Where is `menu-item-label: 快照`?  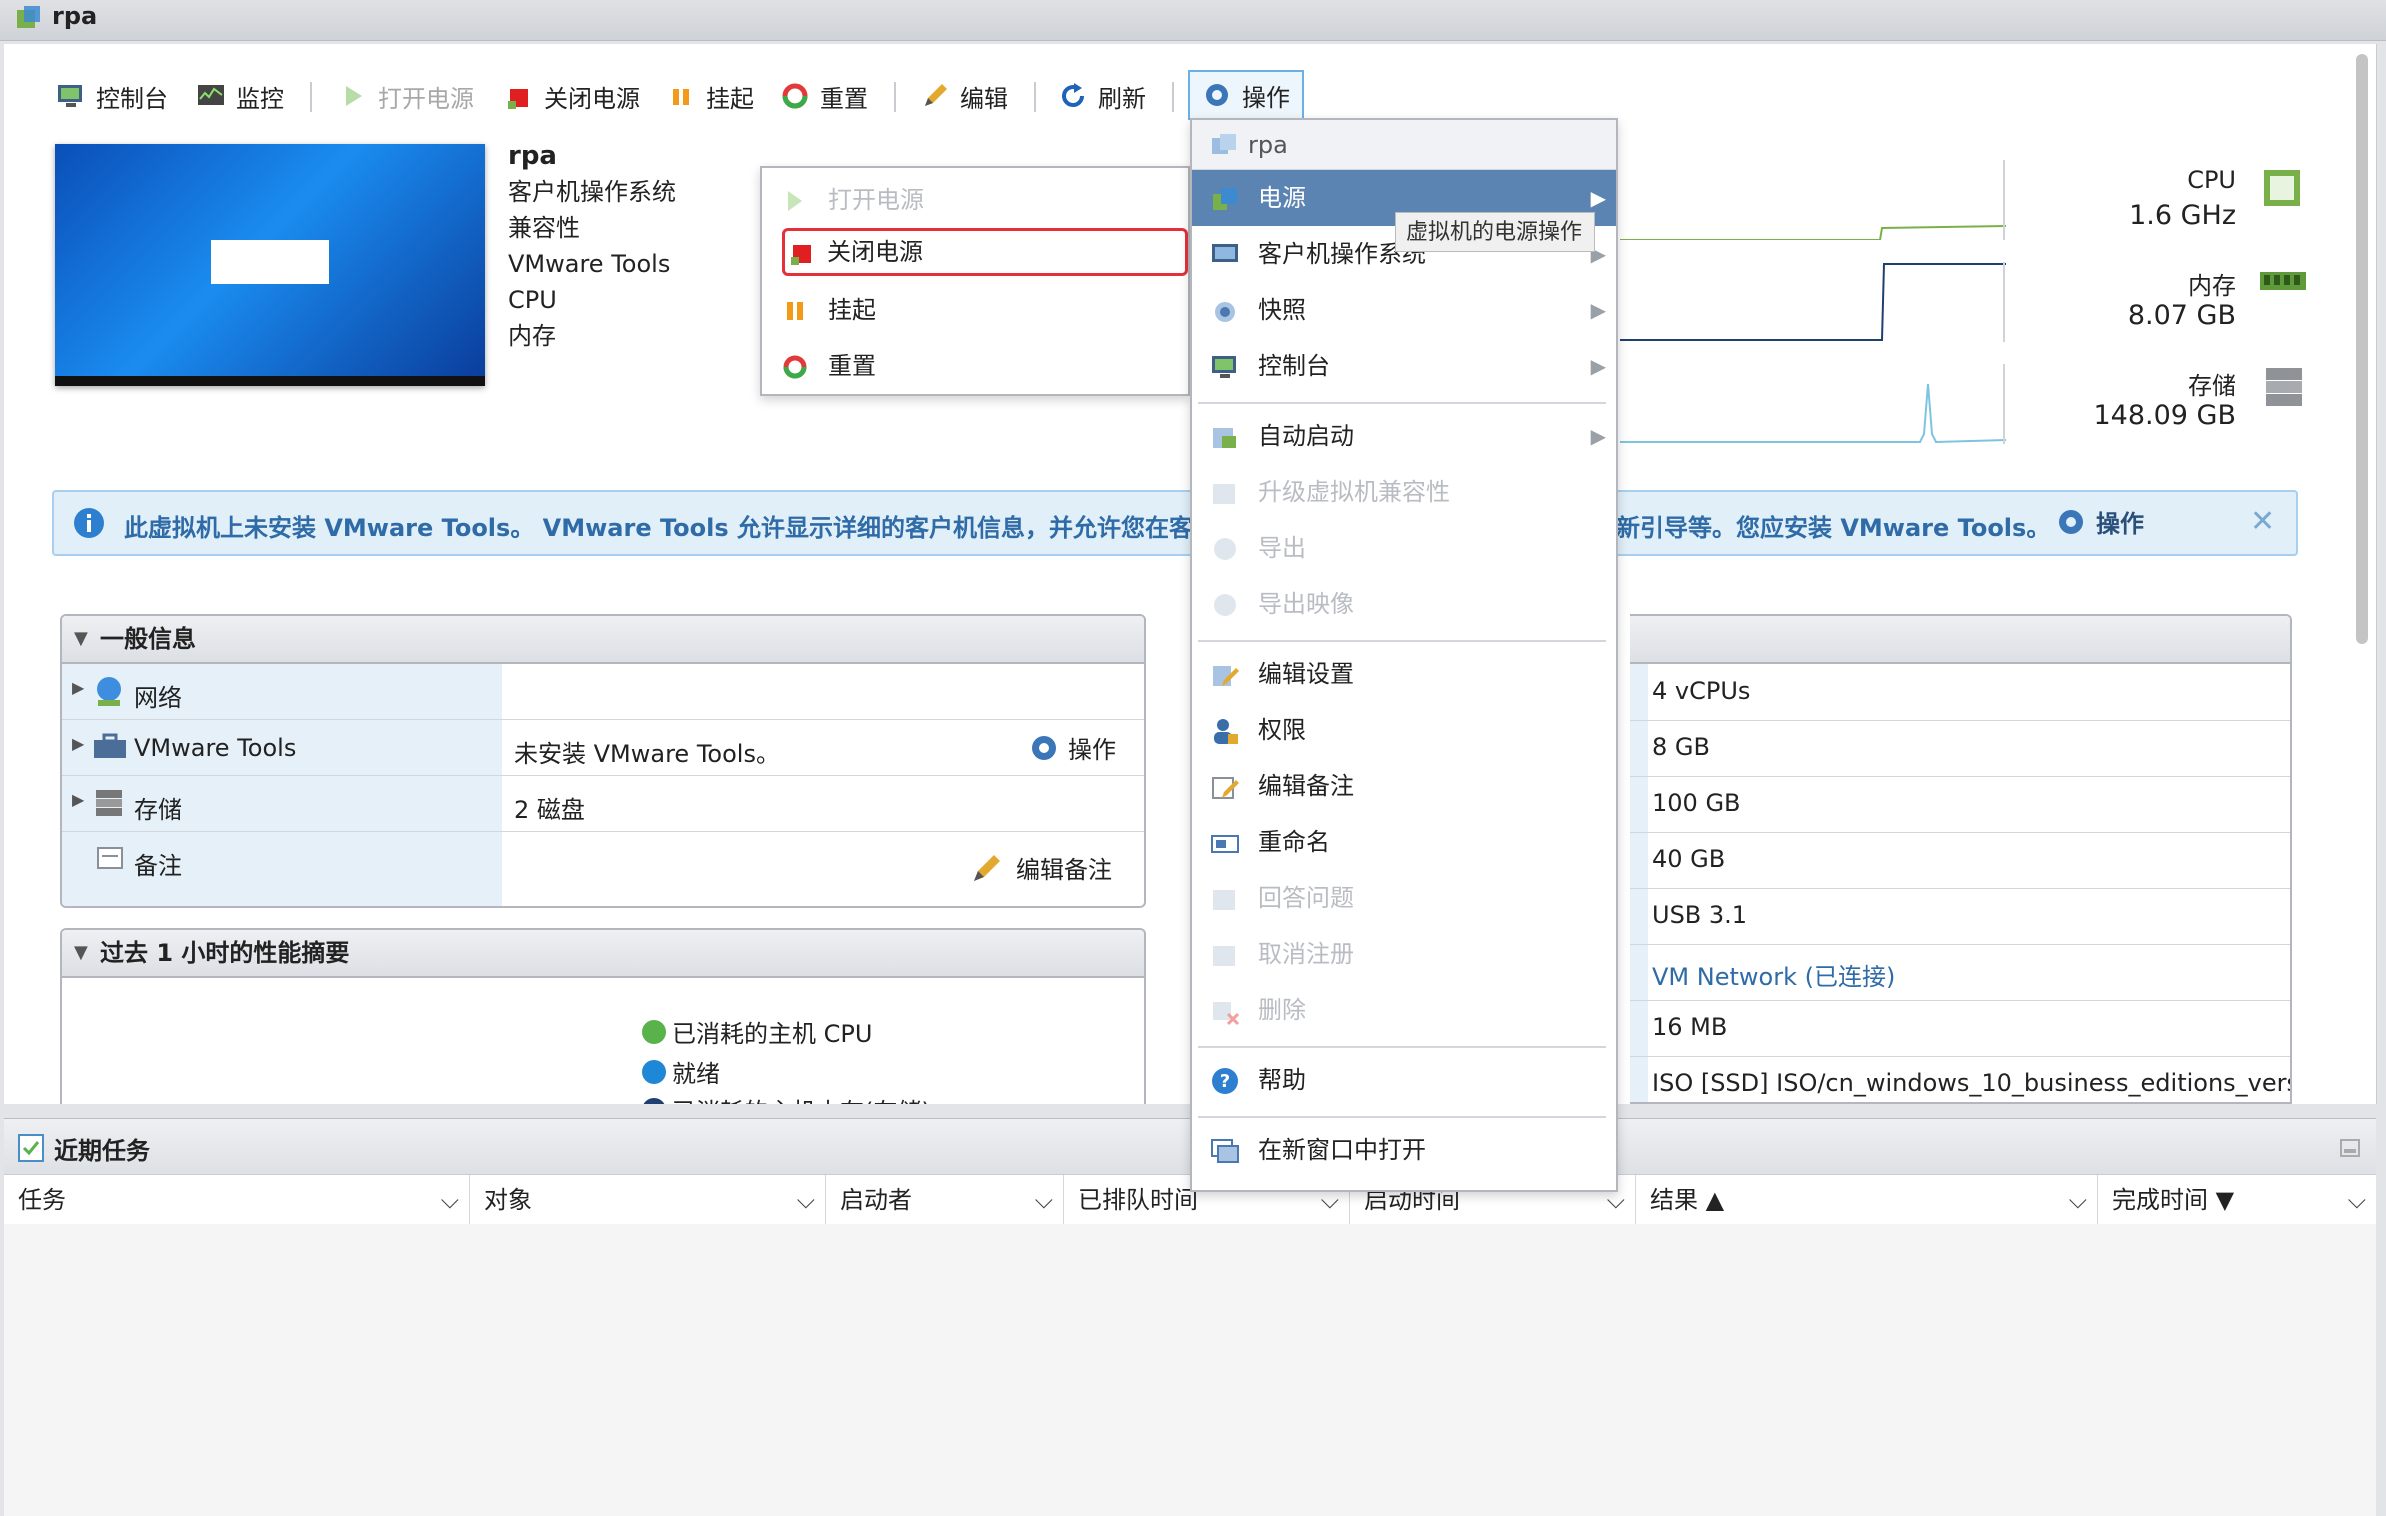 menu-item-label: 快照 is located at coordinates (1282, 310).